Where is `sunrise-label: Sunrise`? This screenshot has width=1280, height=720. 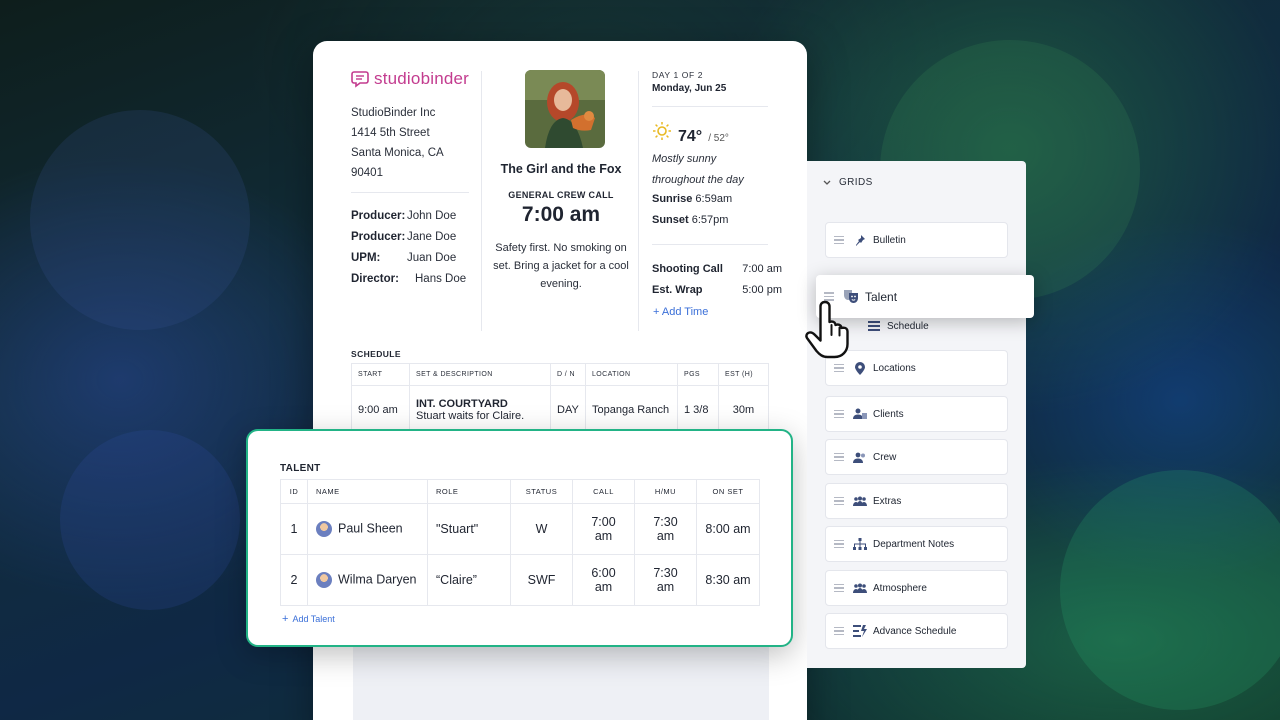
sunrise-label: Sunrise is located at coordinates (672, 199).